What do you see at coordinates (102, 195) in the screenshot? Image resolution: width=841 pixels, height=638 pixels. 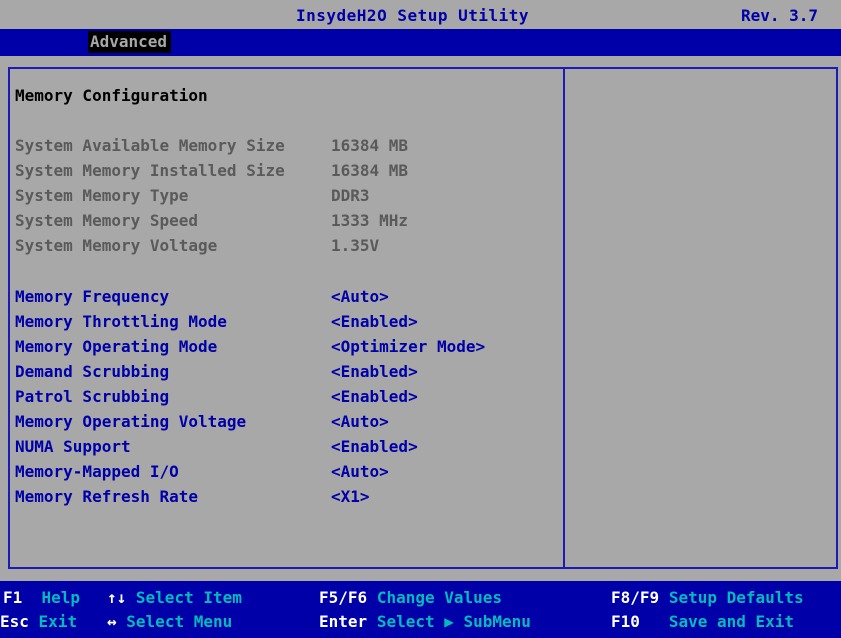 I see `info-label: System Memory Type` at bounding box center [102, 195].